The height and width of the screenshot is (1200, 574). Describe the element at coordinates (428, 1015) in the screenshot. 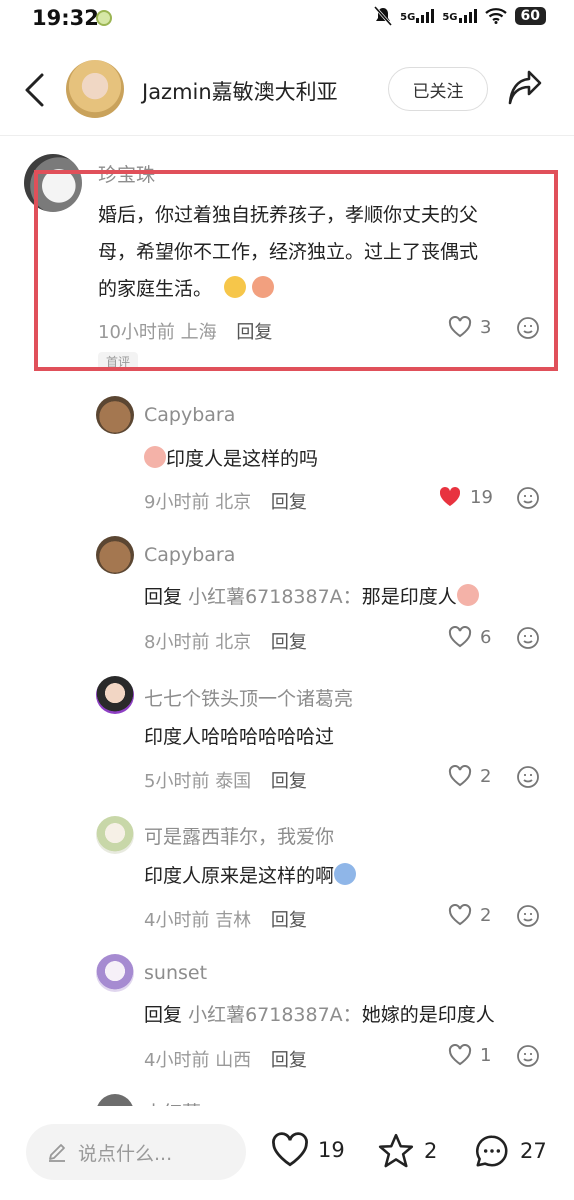

I see `comment-text-content: 她嫁的是印度人` at that location.